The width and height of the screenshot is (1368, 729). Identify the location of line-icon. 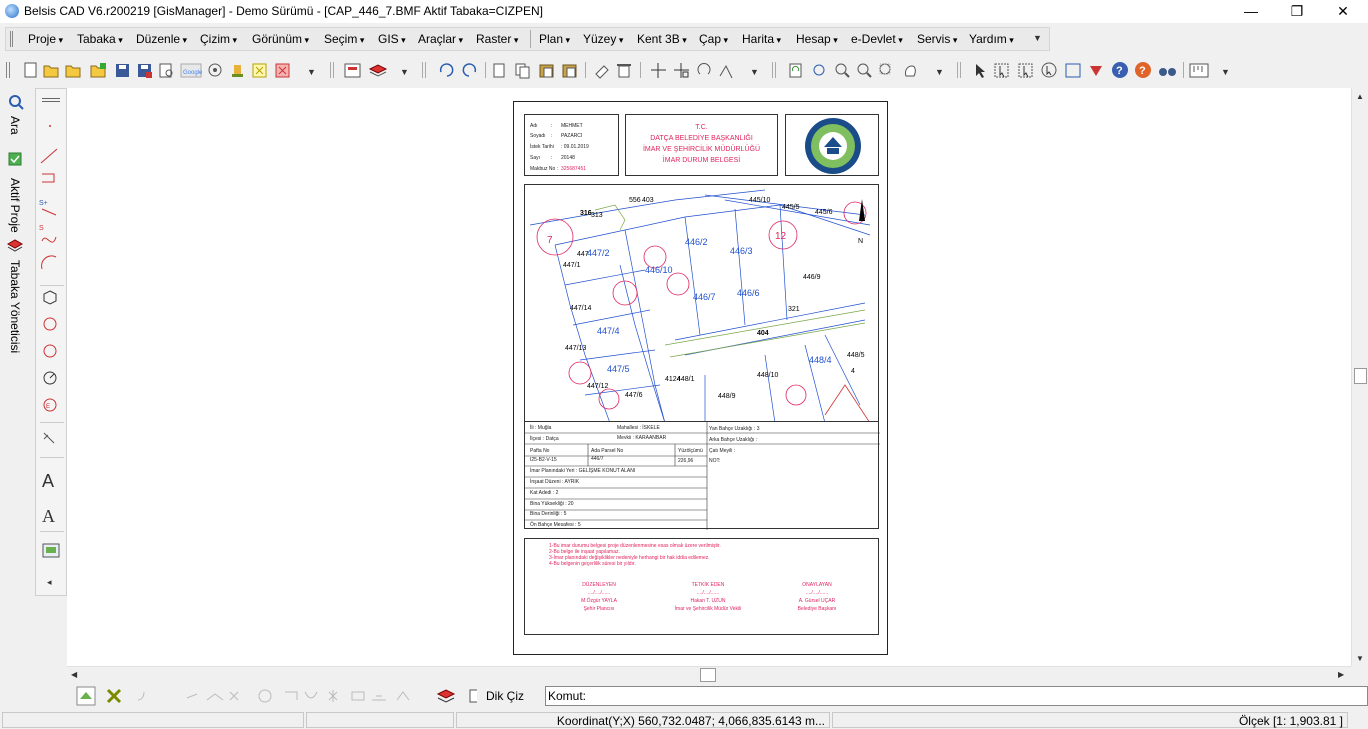
(49, 156).